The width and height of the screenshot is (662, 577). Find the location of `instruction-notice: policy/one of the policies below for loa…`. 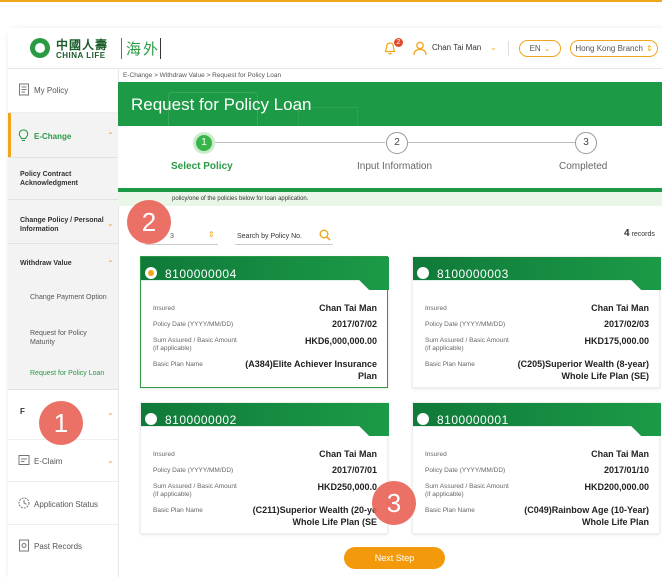

instruction-notice: policy/one of the policies below for loa… is located at coordinates (390, 199).